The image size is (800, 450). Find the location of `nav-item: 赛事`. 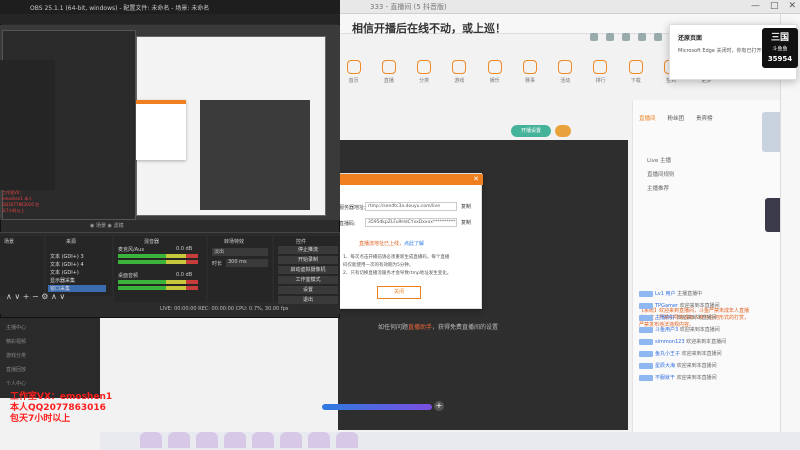

nav-item: 赛事 is located at coordinates (529, 75).